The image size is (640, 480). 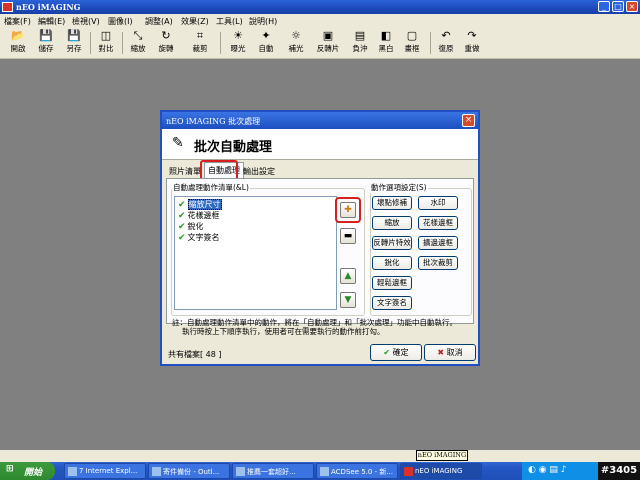 I want to click on action-listbox: ✔ 縮放尺寸 ✔ 花樣邊框 ✔ 銳化 ✔ 文字簽名, so click(x=255, y=253).